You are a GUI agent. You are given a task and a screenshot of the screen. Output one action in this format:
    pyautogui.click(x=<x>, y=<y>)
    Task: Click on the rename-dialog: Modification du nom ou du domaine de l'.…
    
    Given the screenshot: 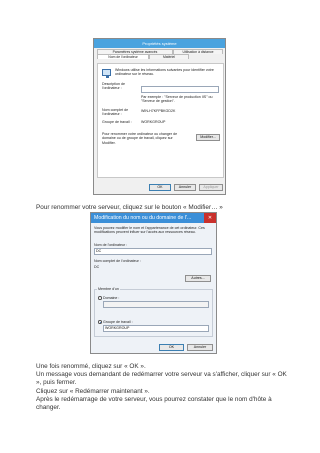 What is the action you would take?
    pyautogui.click(x=153, y=283)
    